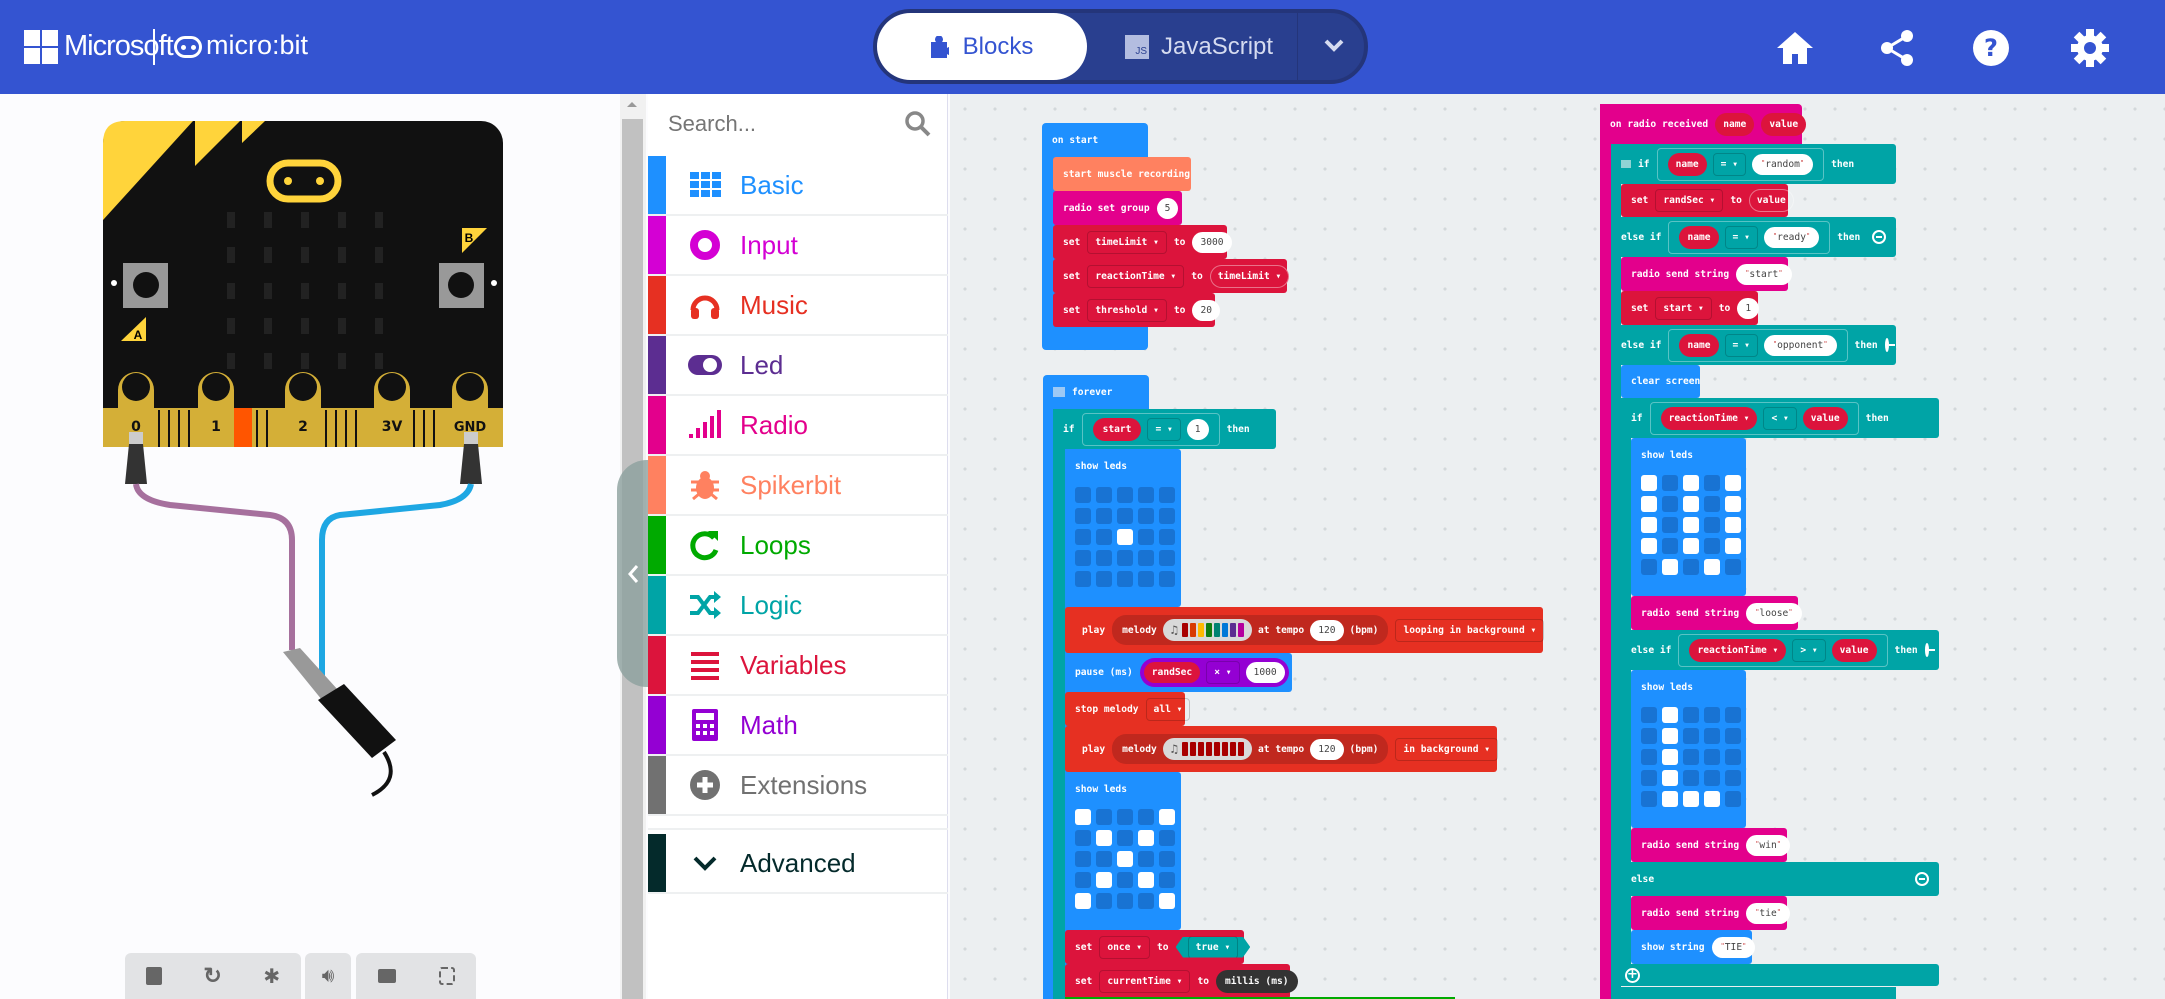 The image size is (2165, 999). What do you see at coordinates (1125, 537) in the screenshot?
I see `led-grid` at bounding box center [1125, 537].